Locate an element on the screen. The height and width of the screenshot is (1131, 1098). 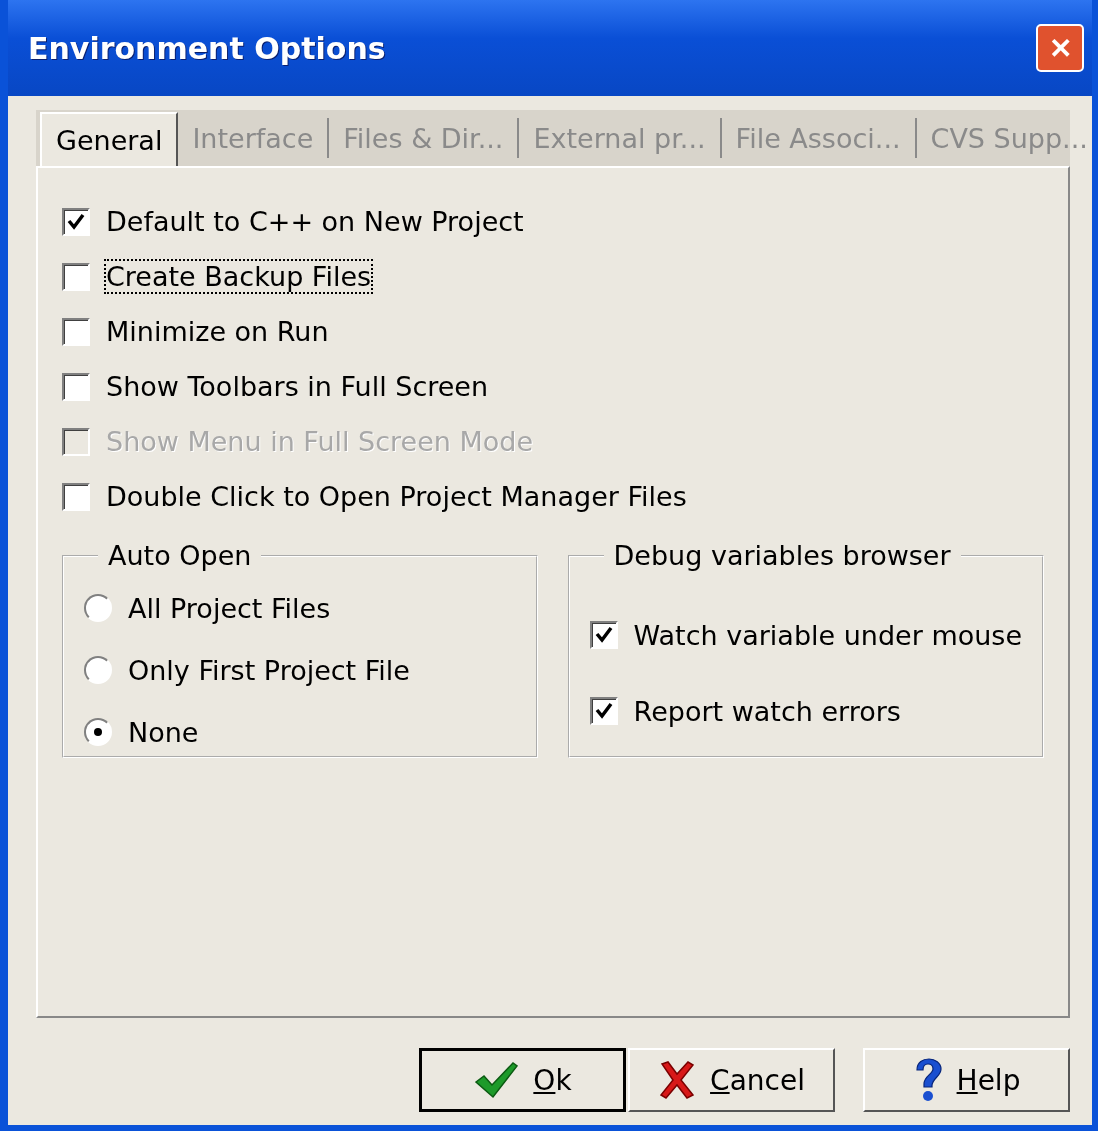
radio-label: None is located at coordinates (163, 732).